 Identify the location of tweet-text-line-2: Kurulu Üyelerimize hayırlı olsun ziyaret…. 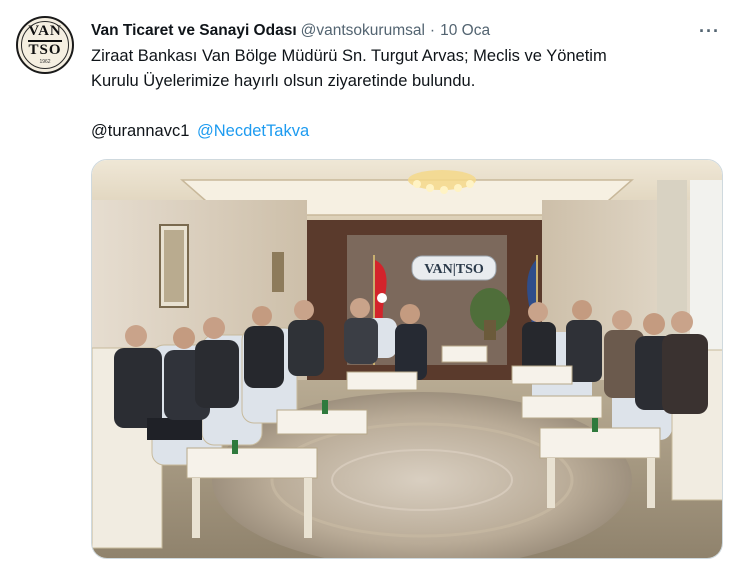
(283, 81).